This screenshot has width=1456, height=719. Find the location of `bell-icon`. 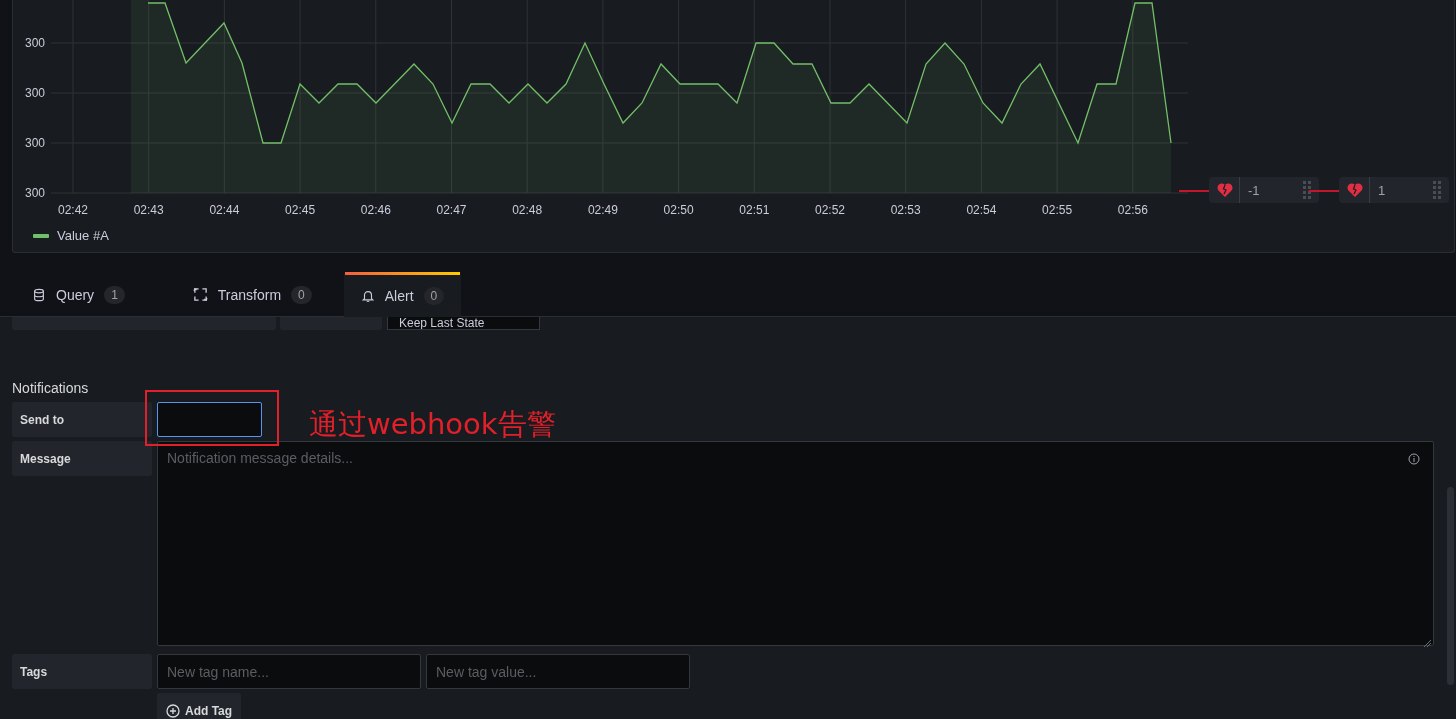

bell-icon is located at coordinates (367, 296).